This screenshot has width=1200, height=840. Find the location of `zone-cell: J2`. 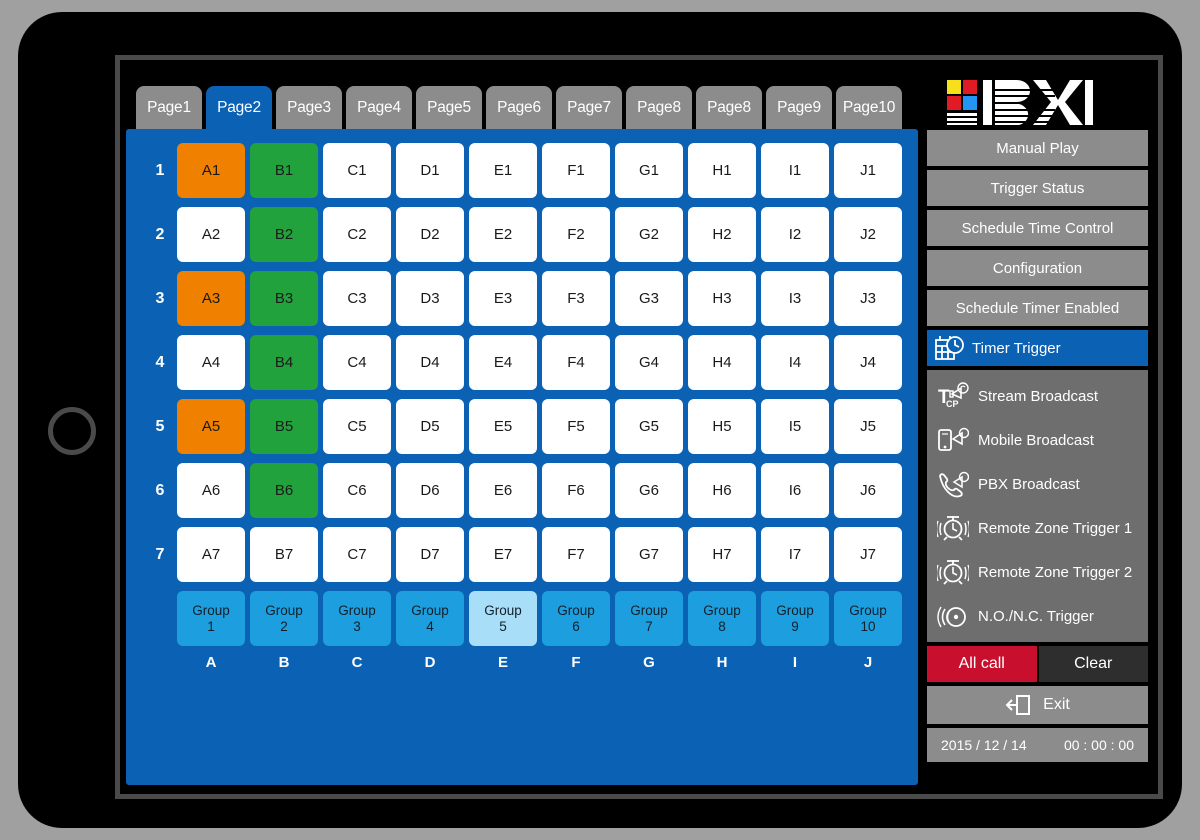

zone-cell: J2 is located at coordinates (868, 234).